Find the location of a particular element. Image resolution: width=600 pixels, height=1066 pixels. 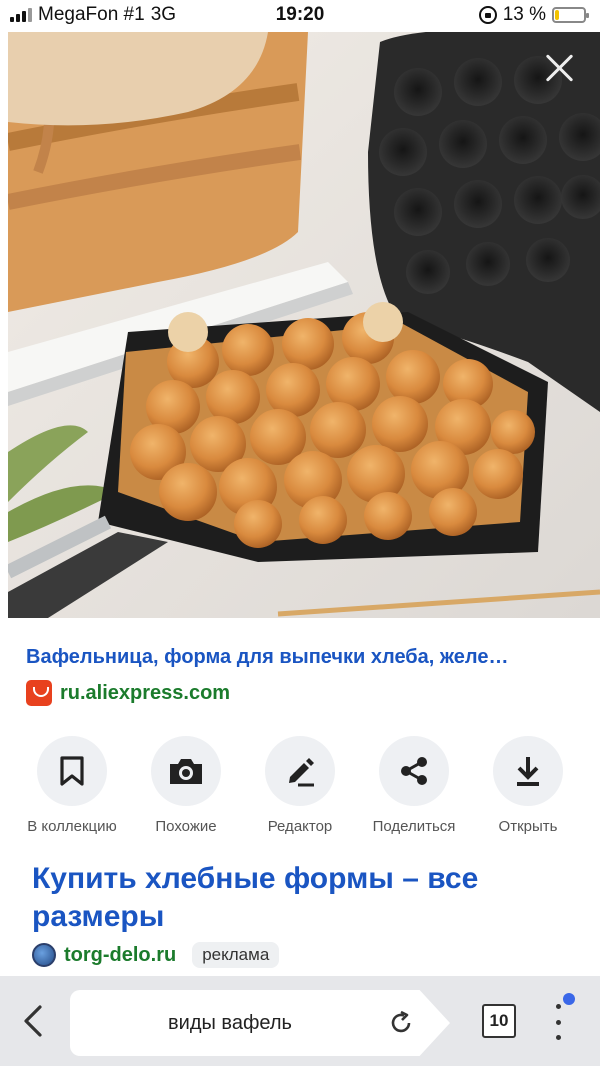

status-bar: MegaFon #1 3G 19:20 13 % is located at coordinates (300, 16).